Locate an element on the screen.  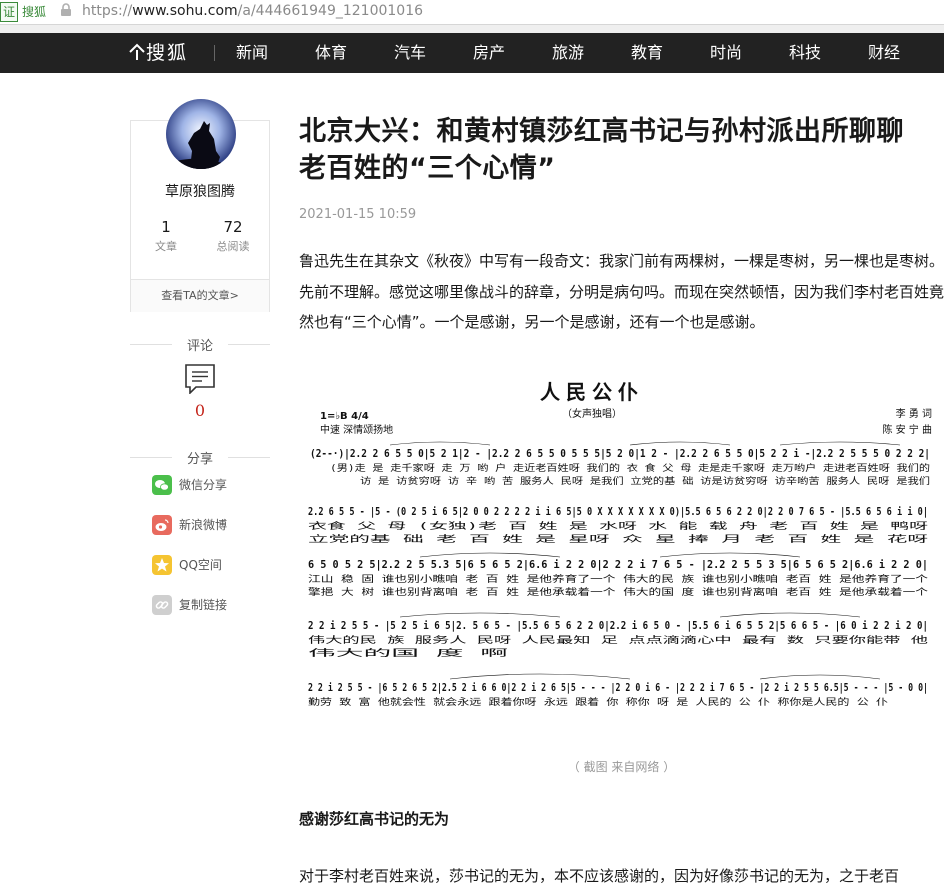
top-nav: 搜狐 新闻 体育 汽车 房产 旅游 教育 时尚 科技 财经 is located at coordinates (472, 53).